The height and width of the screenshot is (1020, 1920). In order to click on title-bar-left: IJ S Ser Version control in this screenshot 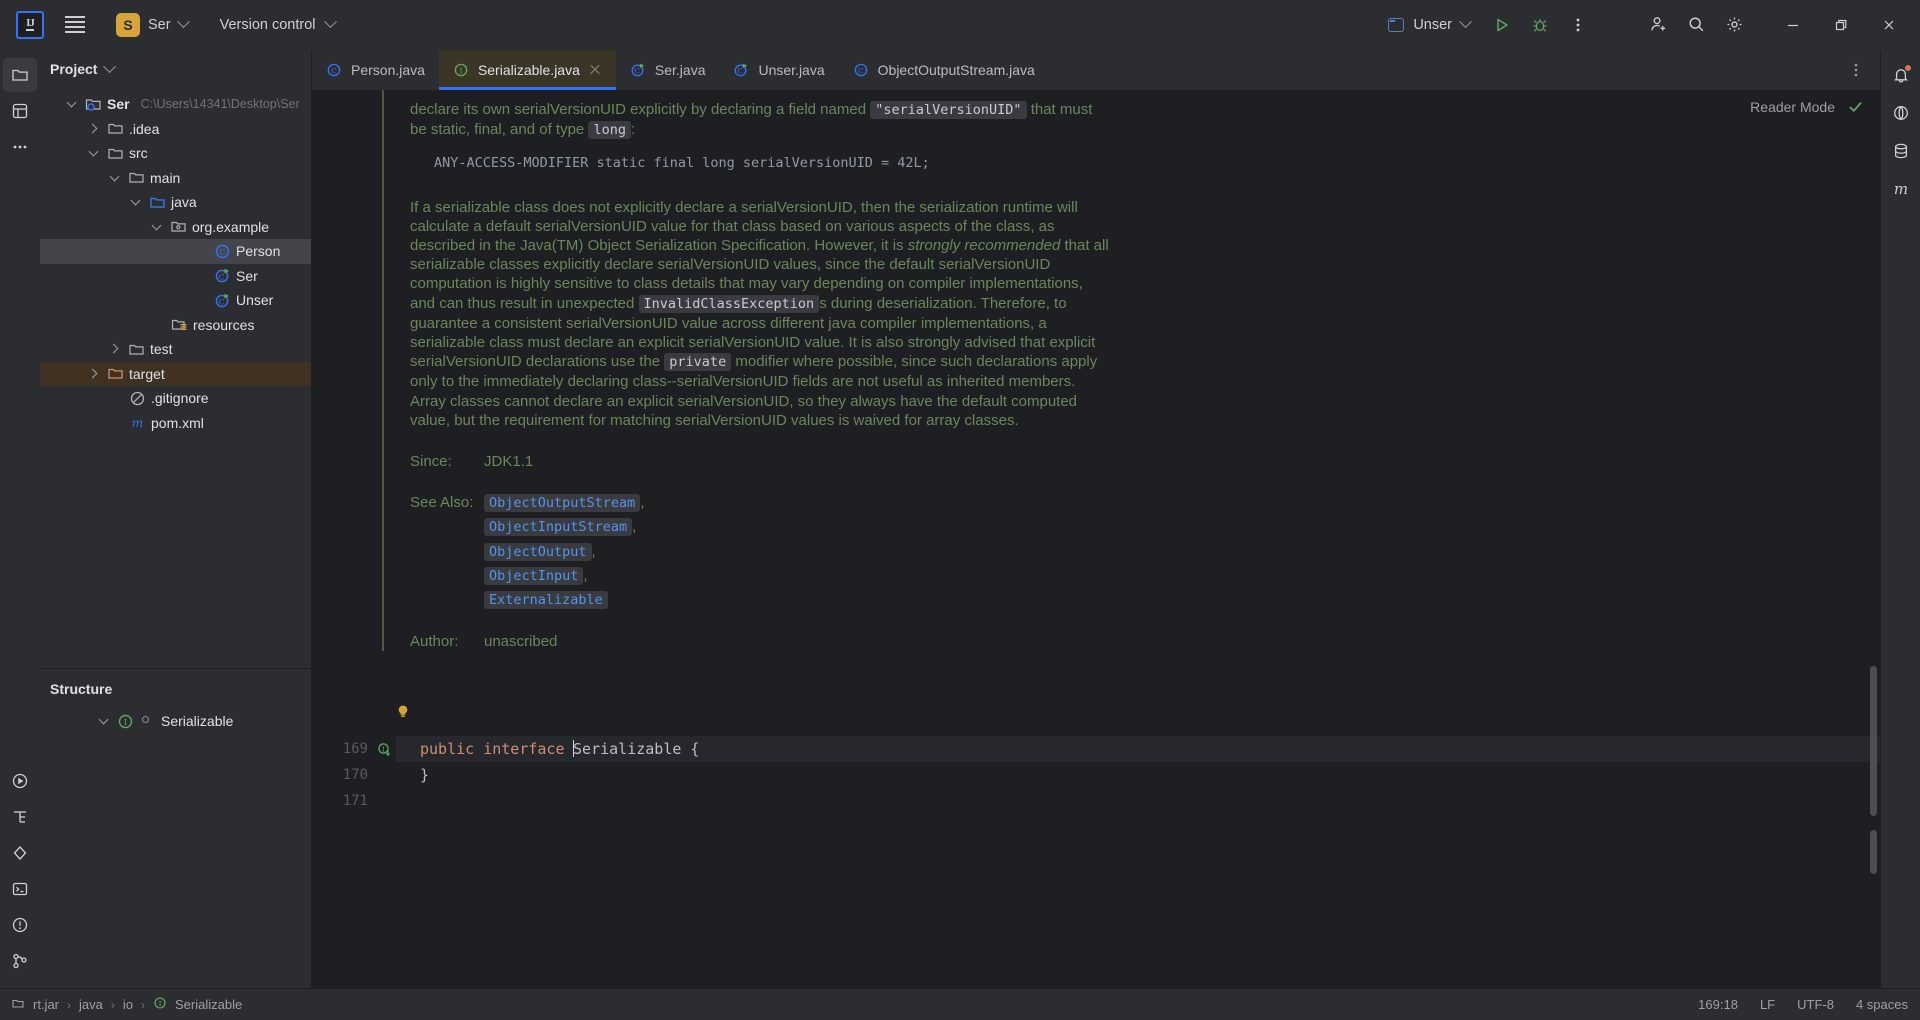, I will do `click(175, 25)`.